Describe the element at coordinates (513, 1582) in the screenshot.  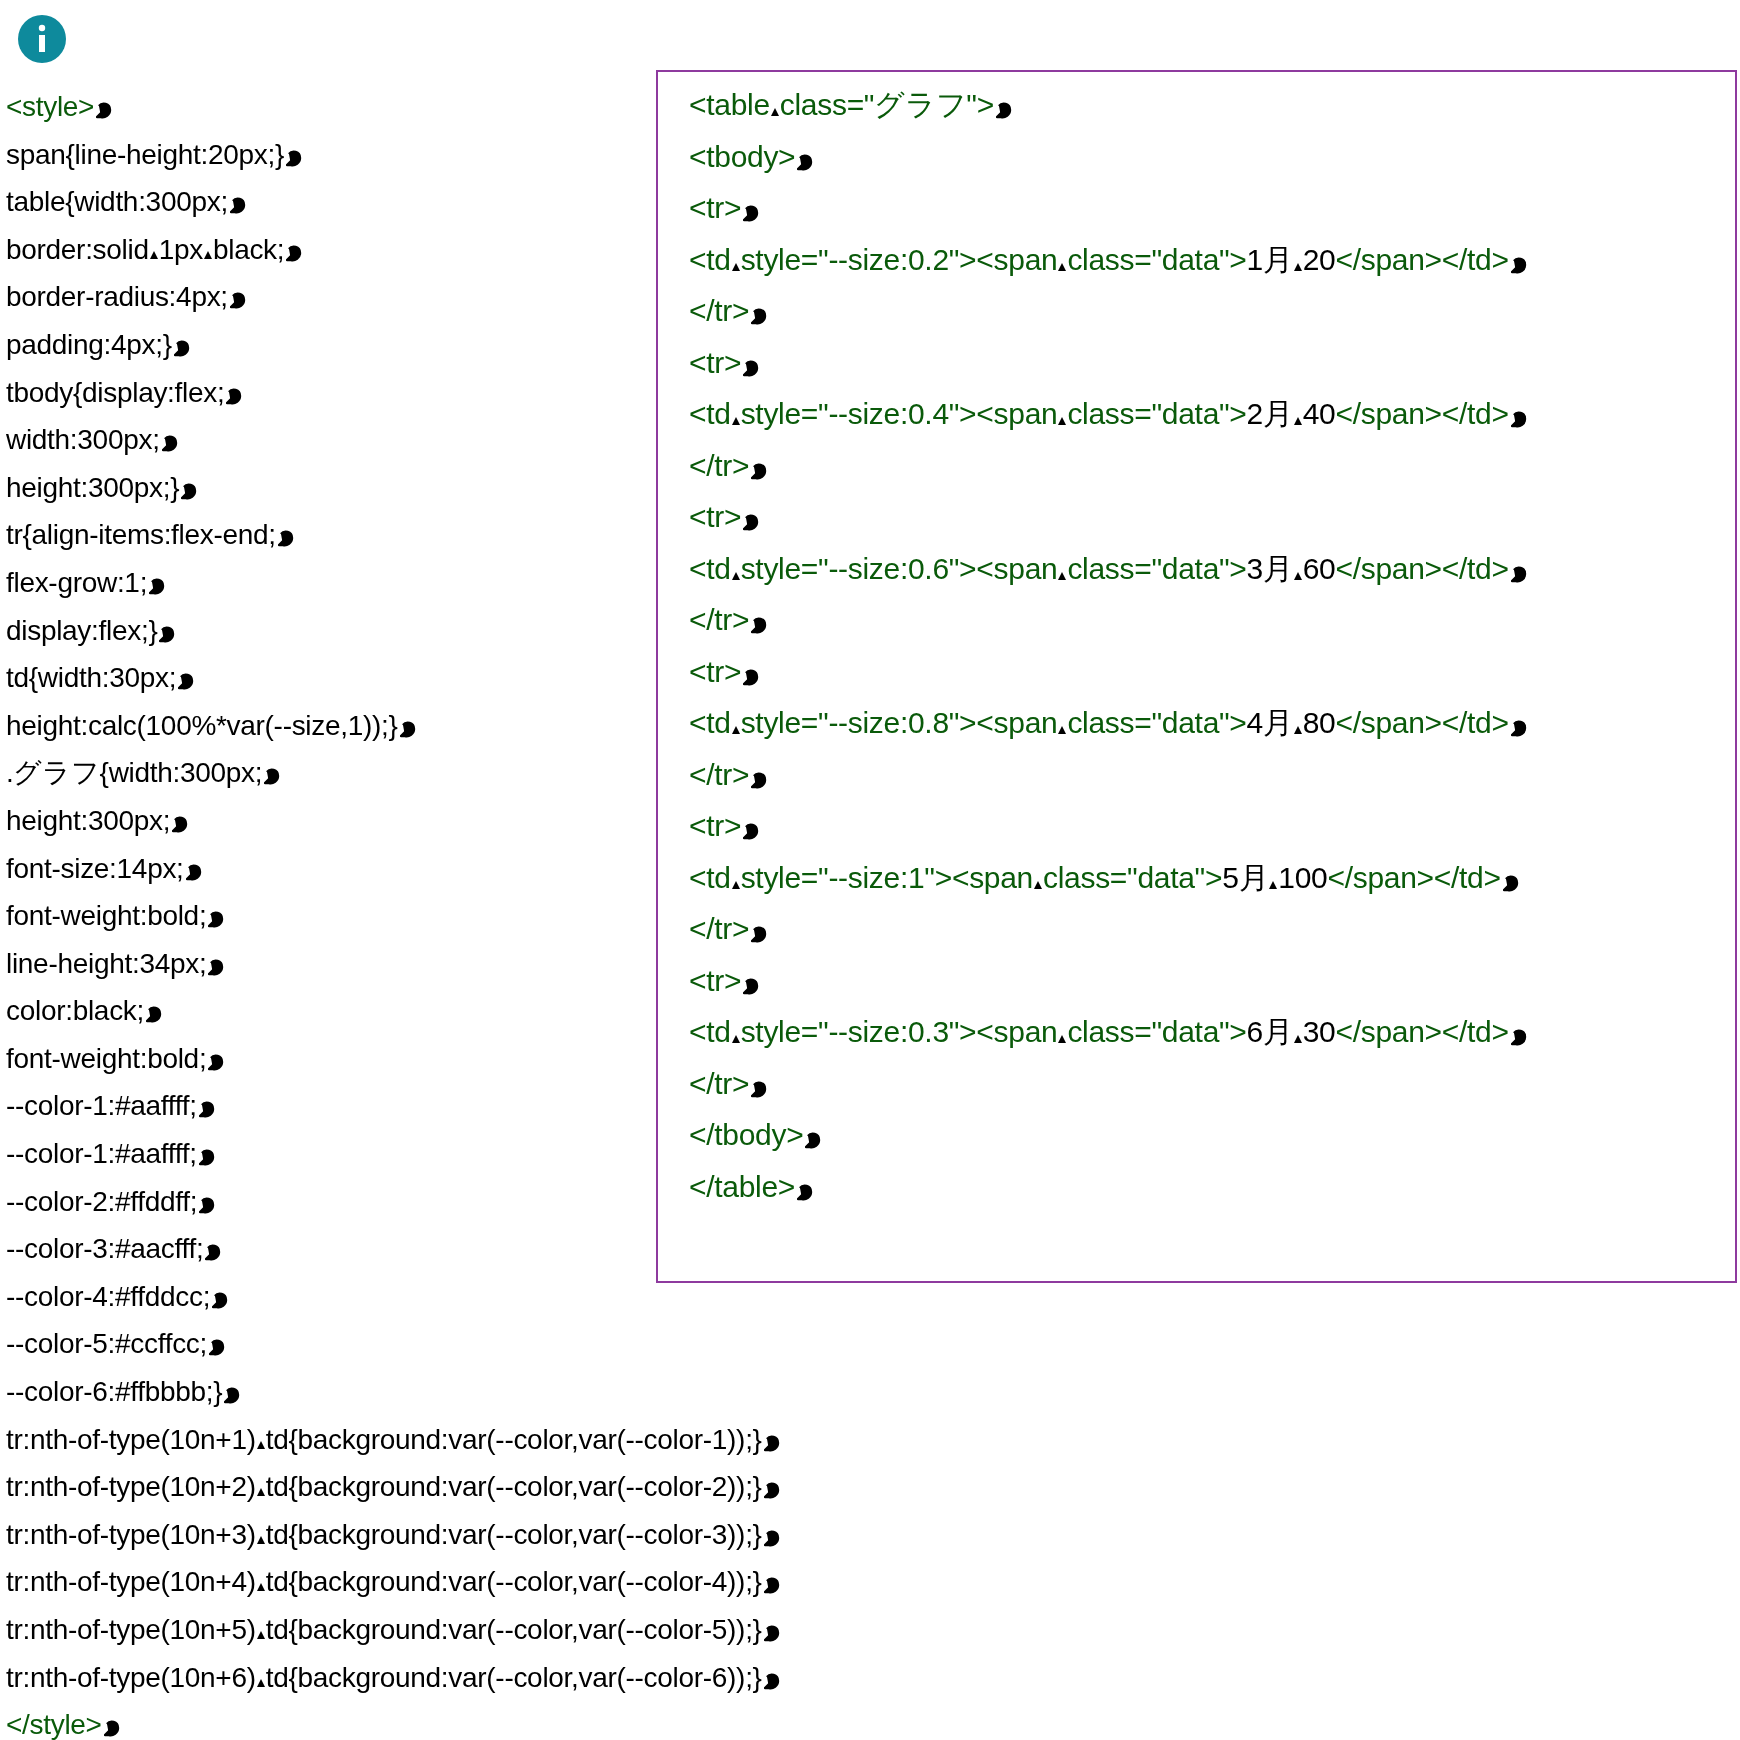
I see `code-text: td{background:var(--color,var(--color-4));}` at that location.